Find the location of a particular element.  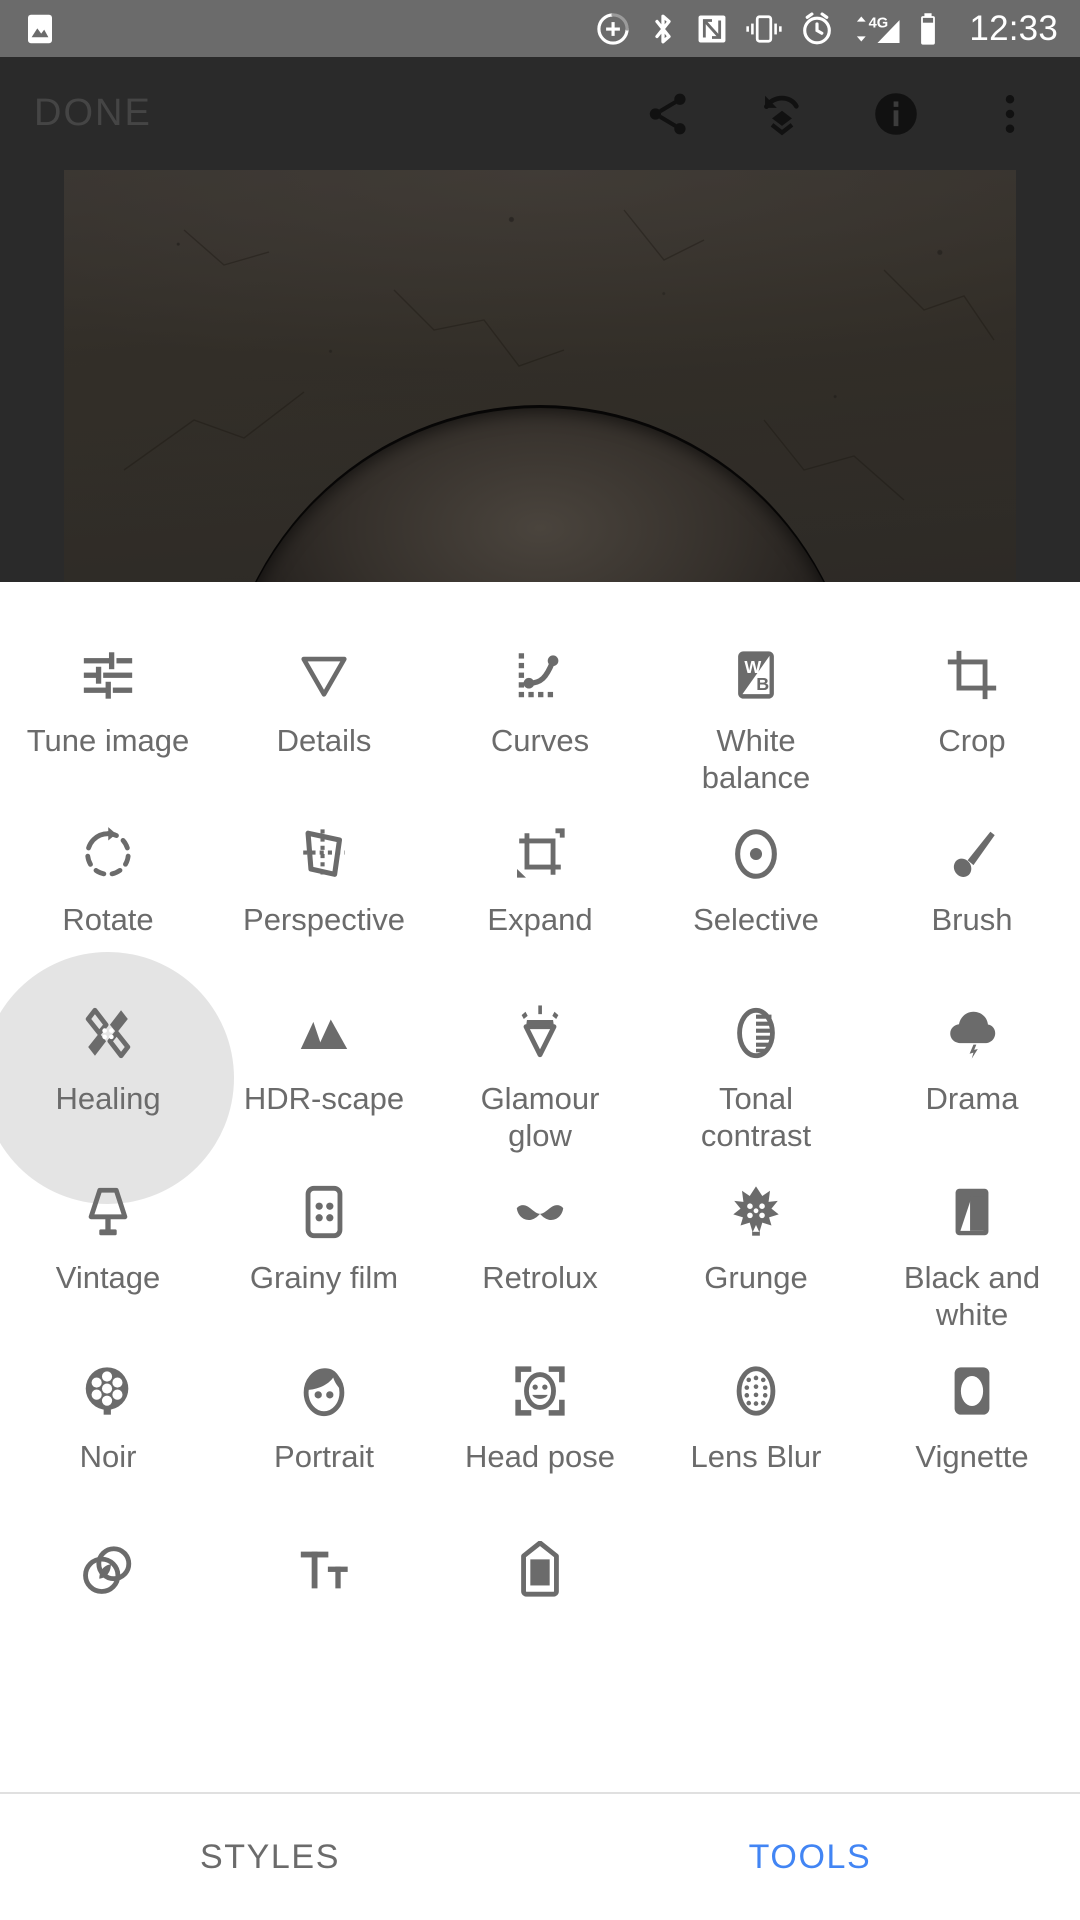

tab-tools: TOOLS is located at coordinates (810, 1857).